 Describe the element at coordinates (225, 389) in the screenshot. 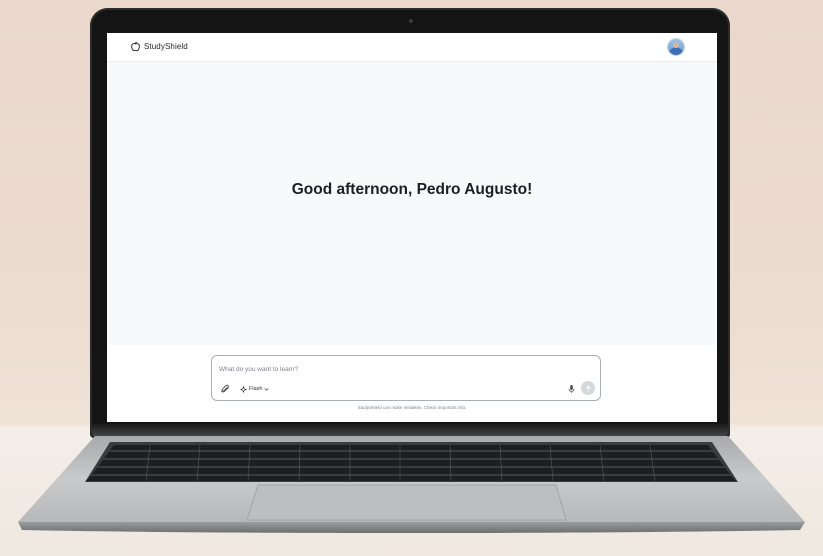

I see `paperclip-icon` at that location.